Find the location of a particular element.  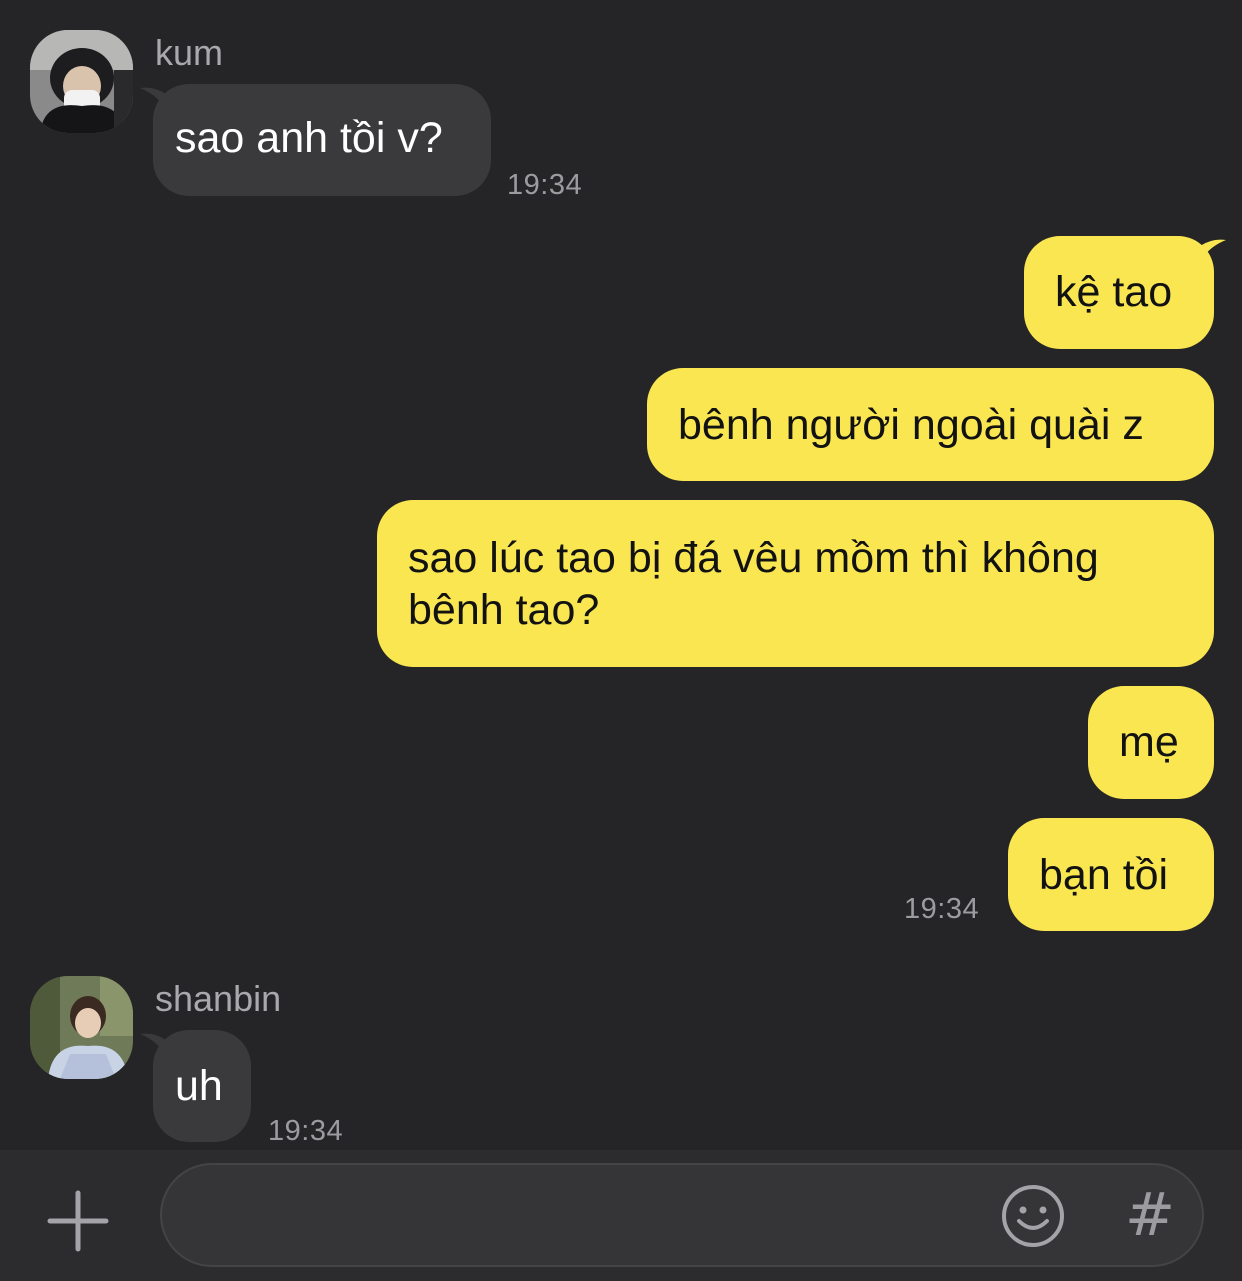

message-bubble-outgoing: bênh người ngoài quài z is located at coordinates (930, 424).